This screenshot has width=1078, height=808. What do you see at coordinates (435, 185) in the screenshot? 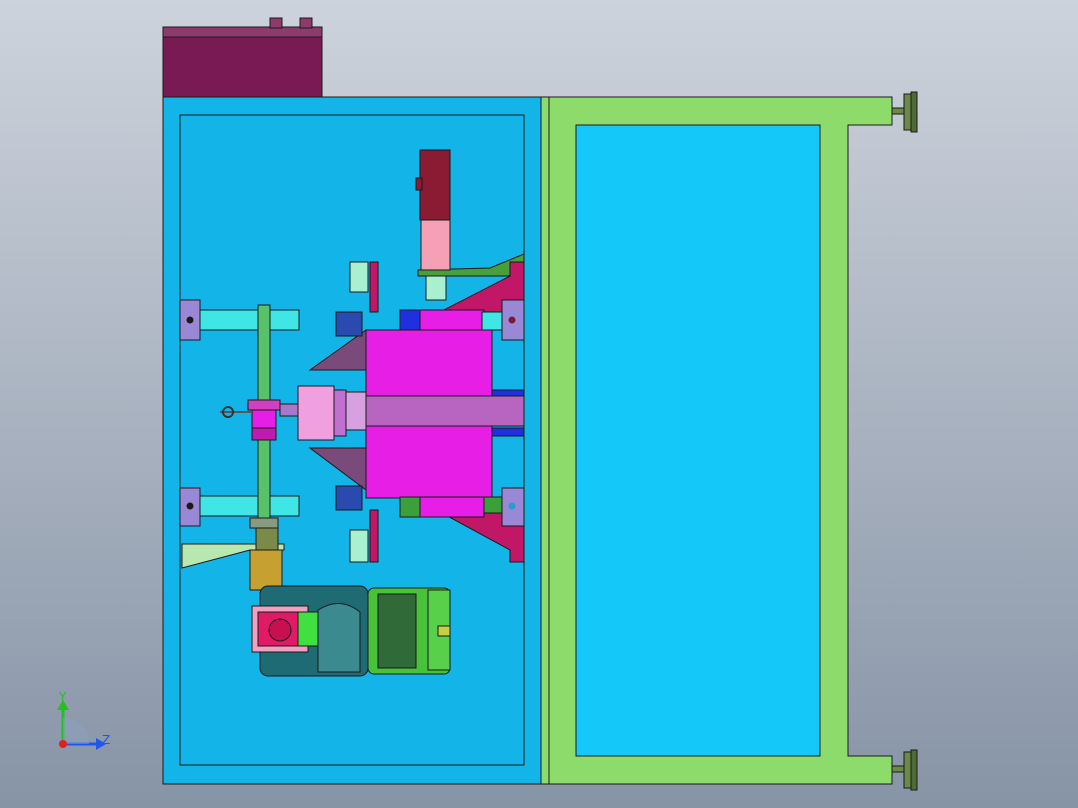
I see `column-body` at bounding box center [435, 185].